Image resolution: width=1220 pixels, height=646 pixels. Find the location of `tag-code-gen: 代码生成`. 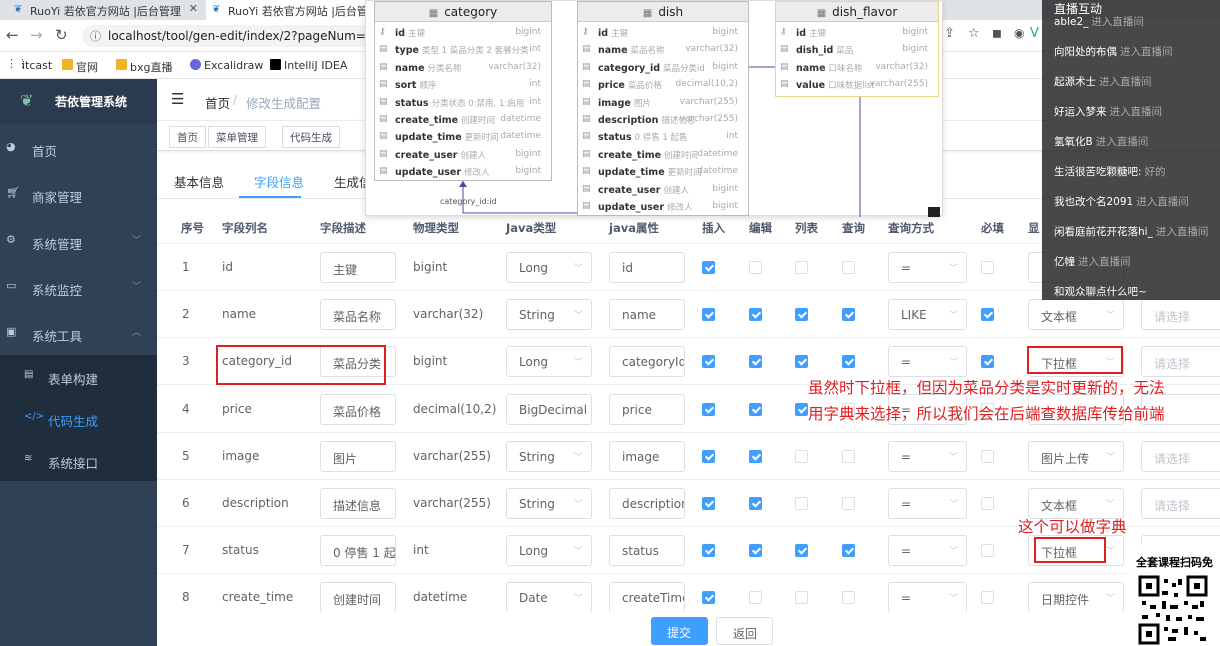

tag-code-gen: 代码生成 is located at coordinates (311, 137).